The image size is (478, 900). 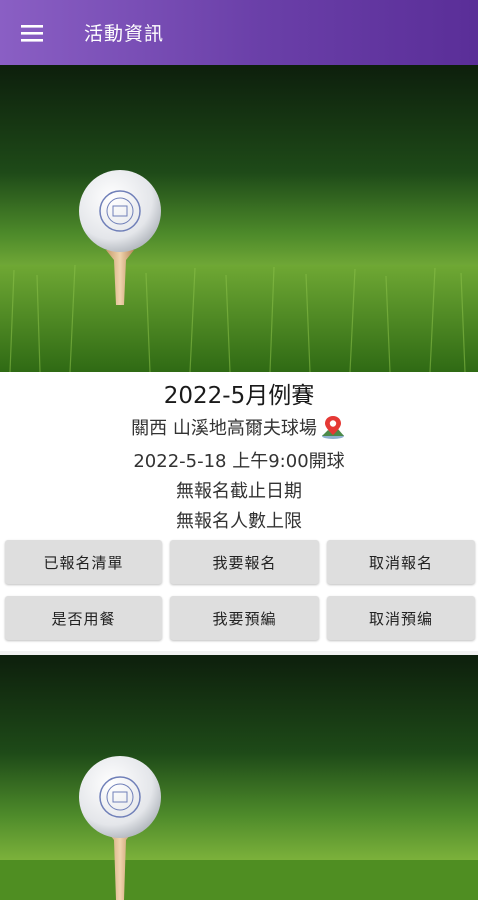 I want to click on register-button: 我要報名, so click(x=244, y=562).